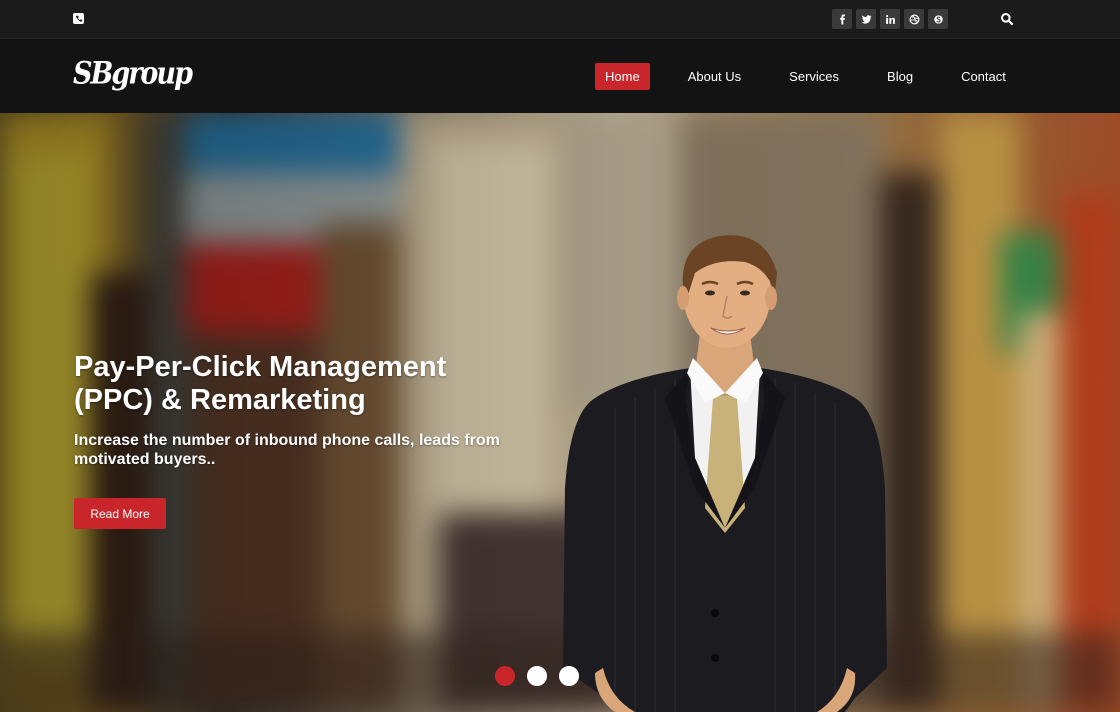 The width and height of the screenshot is (1120, 712). Describe the element at coordinates (120, 513) in the screenshot. I see `read-more-button: Read More` at that location.